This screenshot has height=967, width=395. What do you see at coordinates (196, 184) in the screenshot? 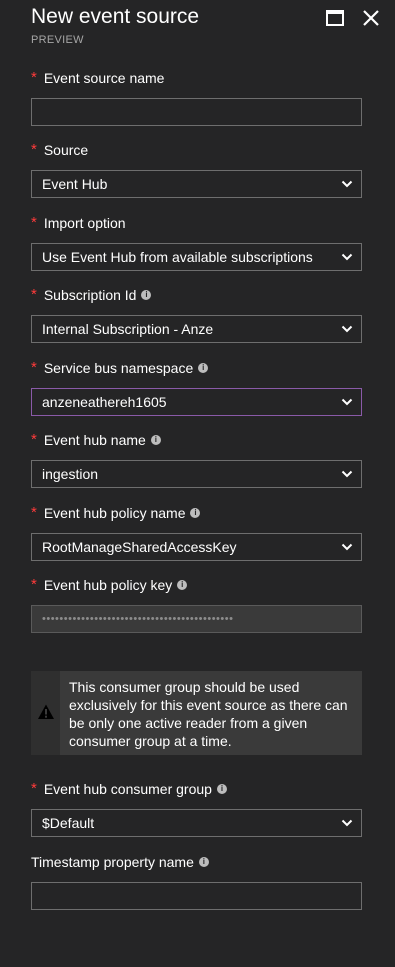
I see `source-select: Event Hub` at bounding box center [196, 184].